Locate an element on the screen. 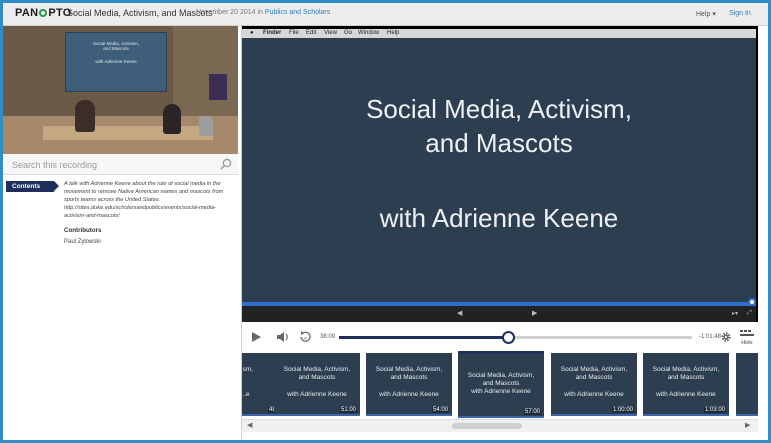 This screenshot has width=771, height=443. seek-bar is located at coordinates (515, 337).